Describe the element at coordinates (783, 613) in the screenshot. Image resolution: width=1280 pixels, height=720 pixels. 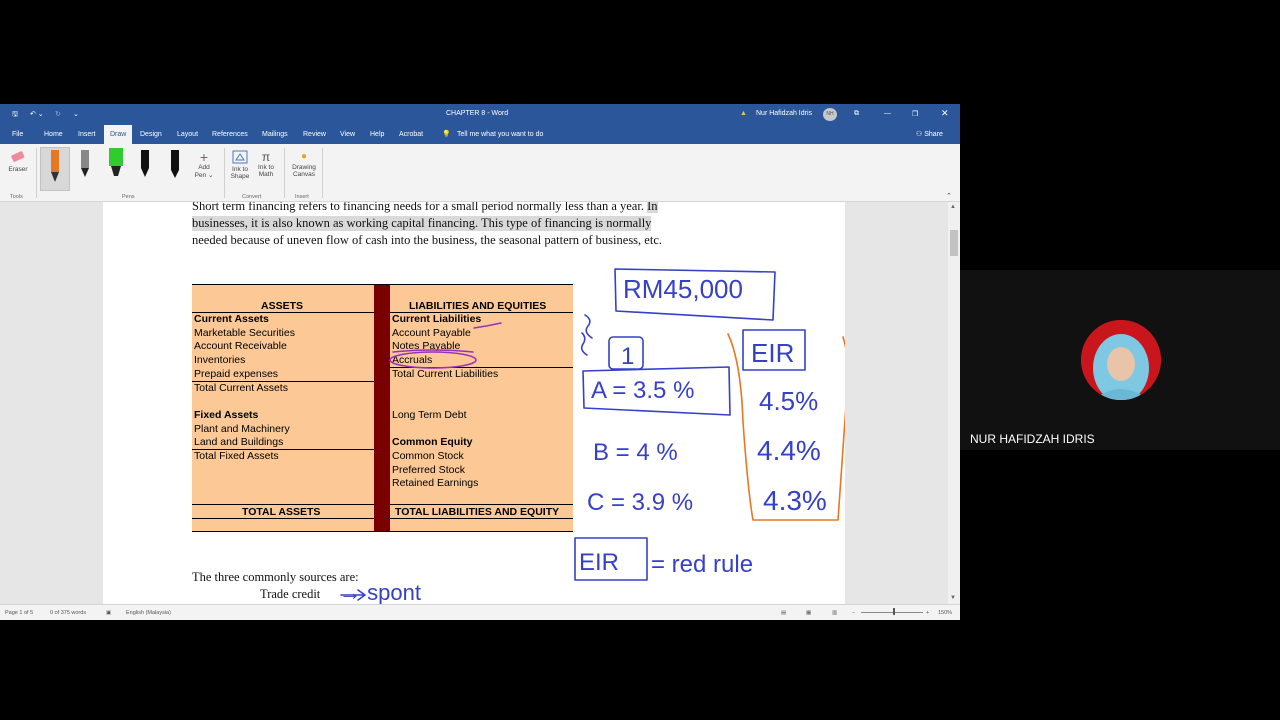
I see `focus-mode-icon: ▤` at that location.